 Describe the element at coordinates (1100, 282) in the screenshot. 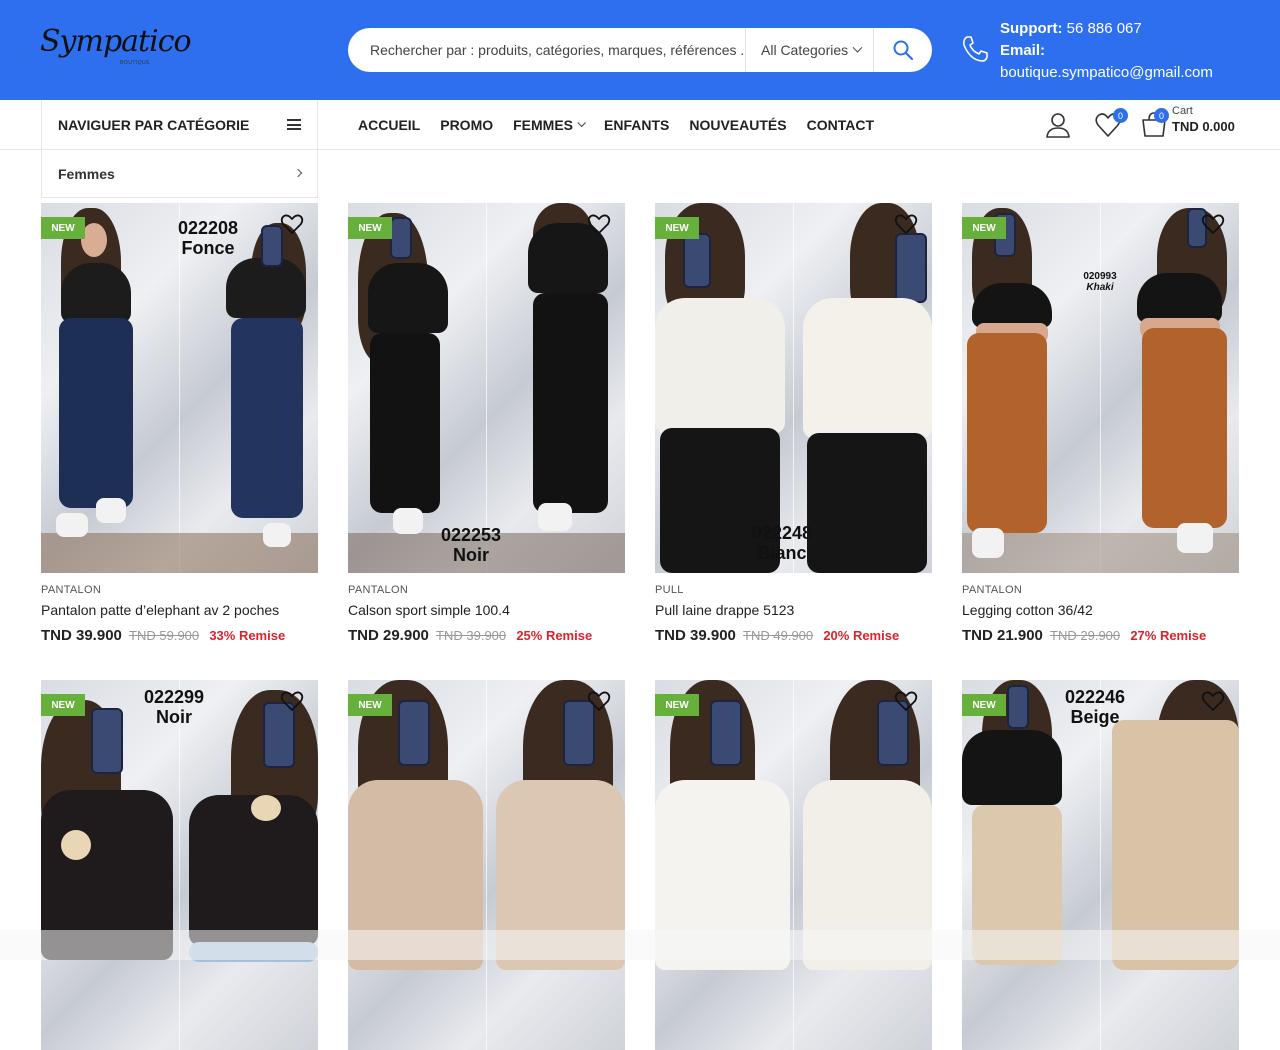

I see `product-code: 020993 Khaki` at that location.